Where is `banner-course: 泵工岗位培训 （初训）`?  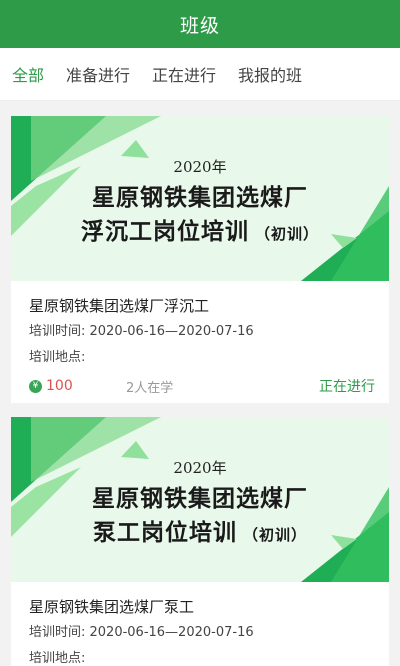
banner-course: 泵工岗位培训 （初训） is located at coordinates (200, 530).